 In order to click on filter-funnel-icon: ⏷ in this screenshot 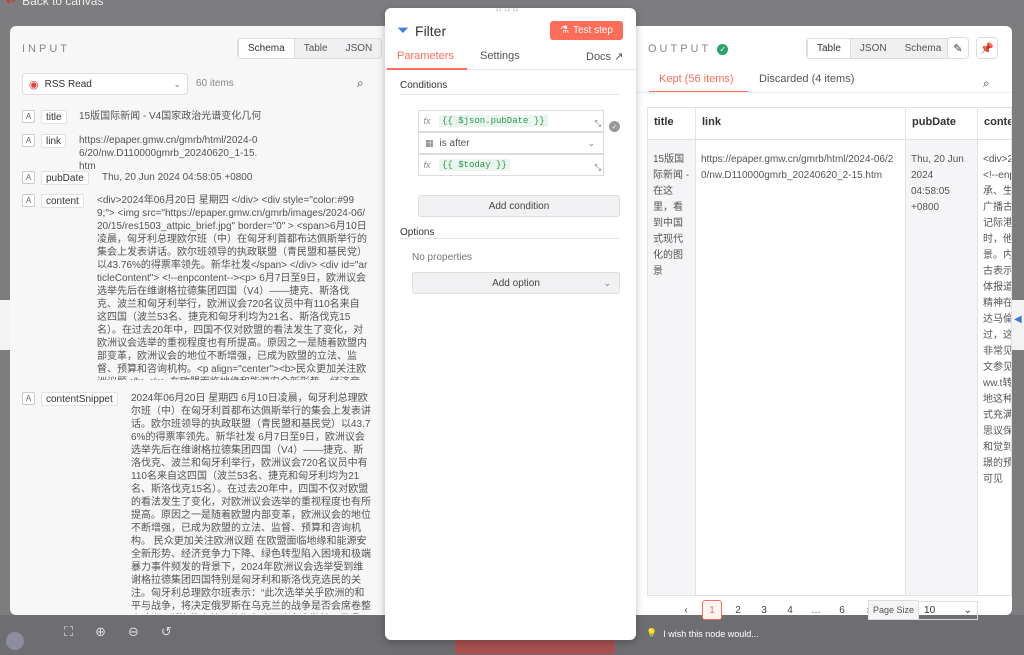, I will do `click(403, 30)`.